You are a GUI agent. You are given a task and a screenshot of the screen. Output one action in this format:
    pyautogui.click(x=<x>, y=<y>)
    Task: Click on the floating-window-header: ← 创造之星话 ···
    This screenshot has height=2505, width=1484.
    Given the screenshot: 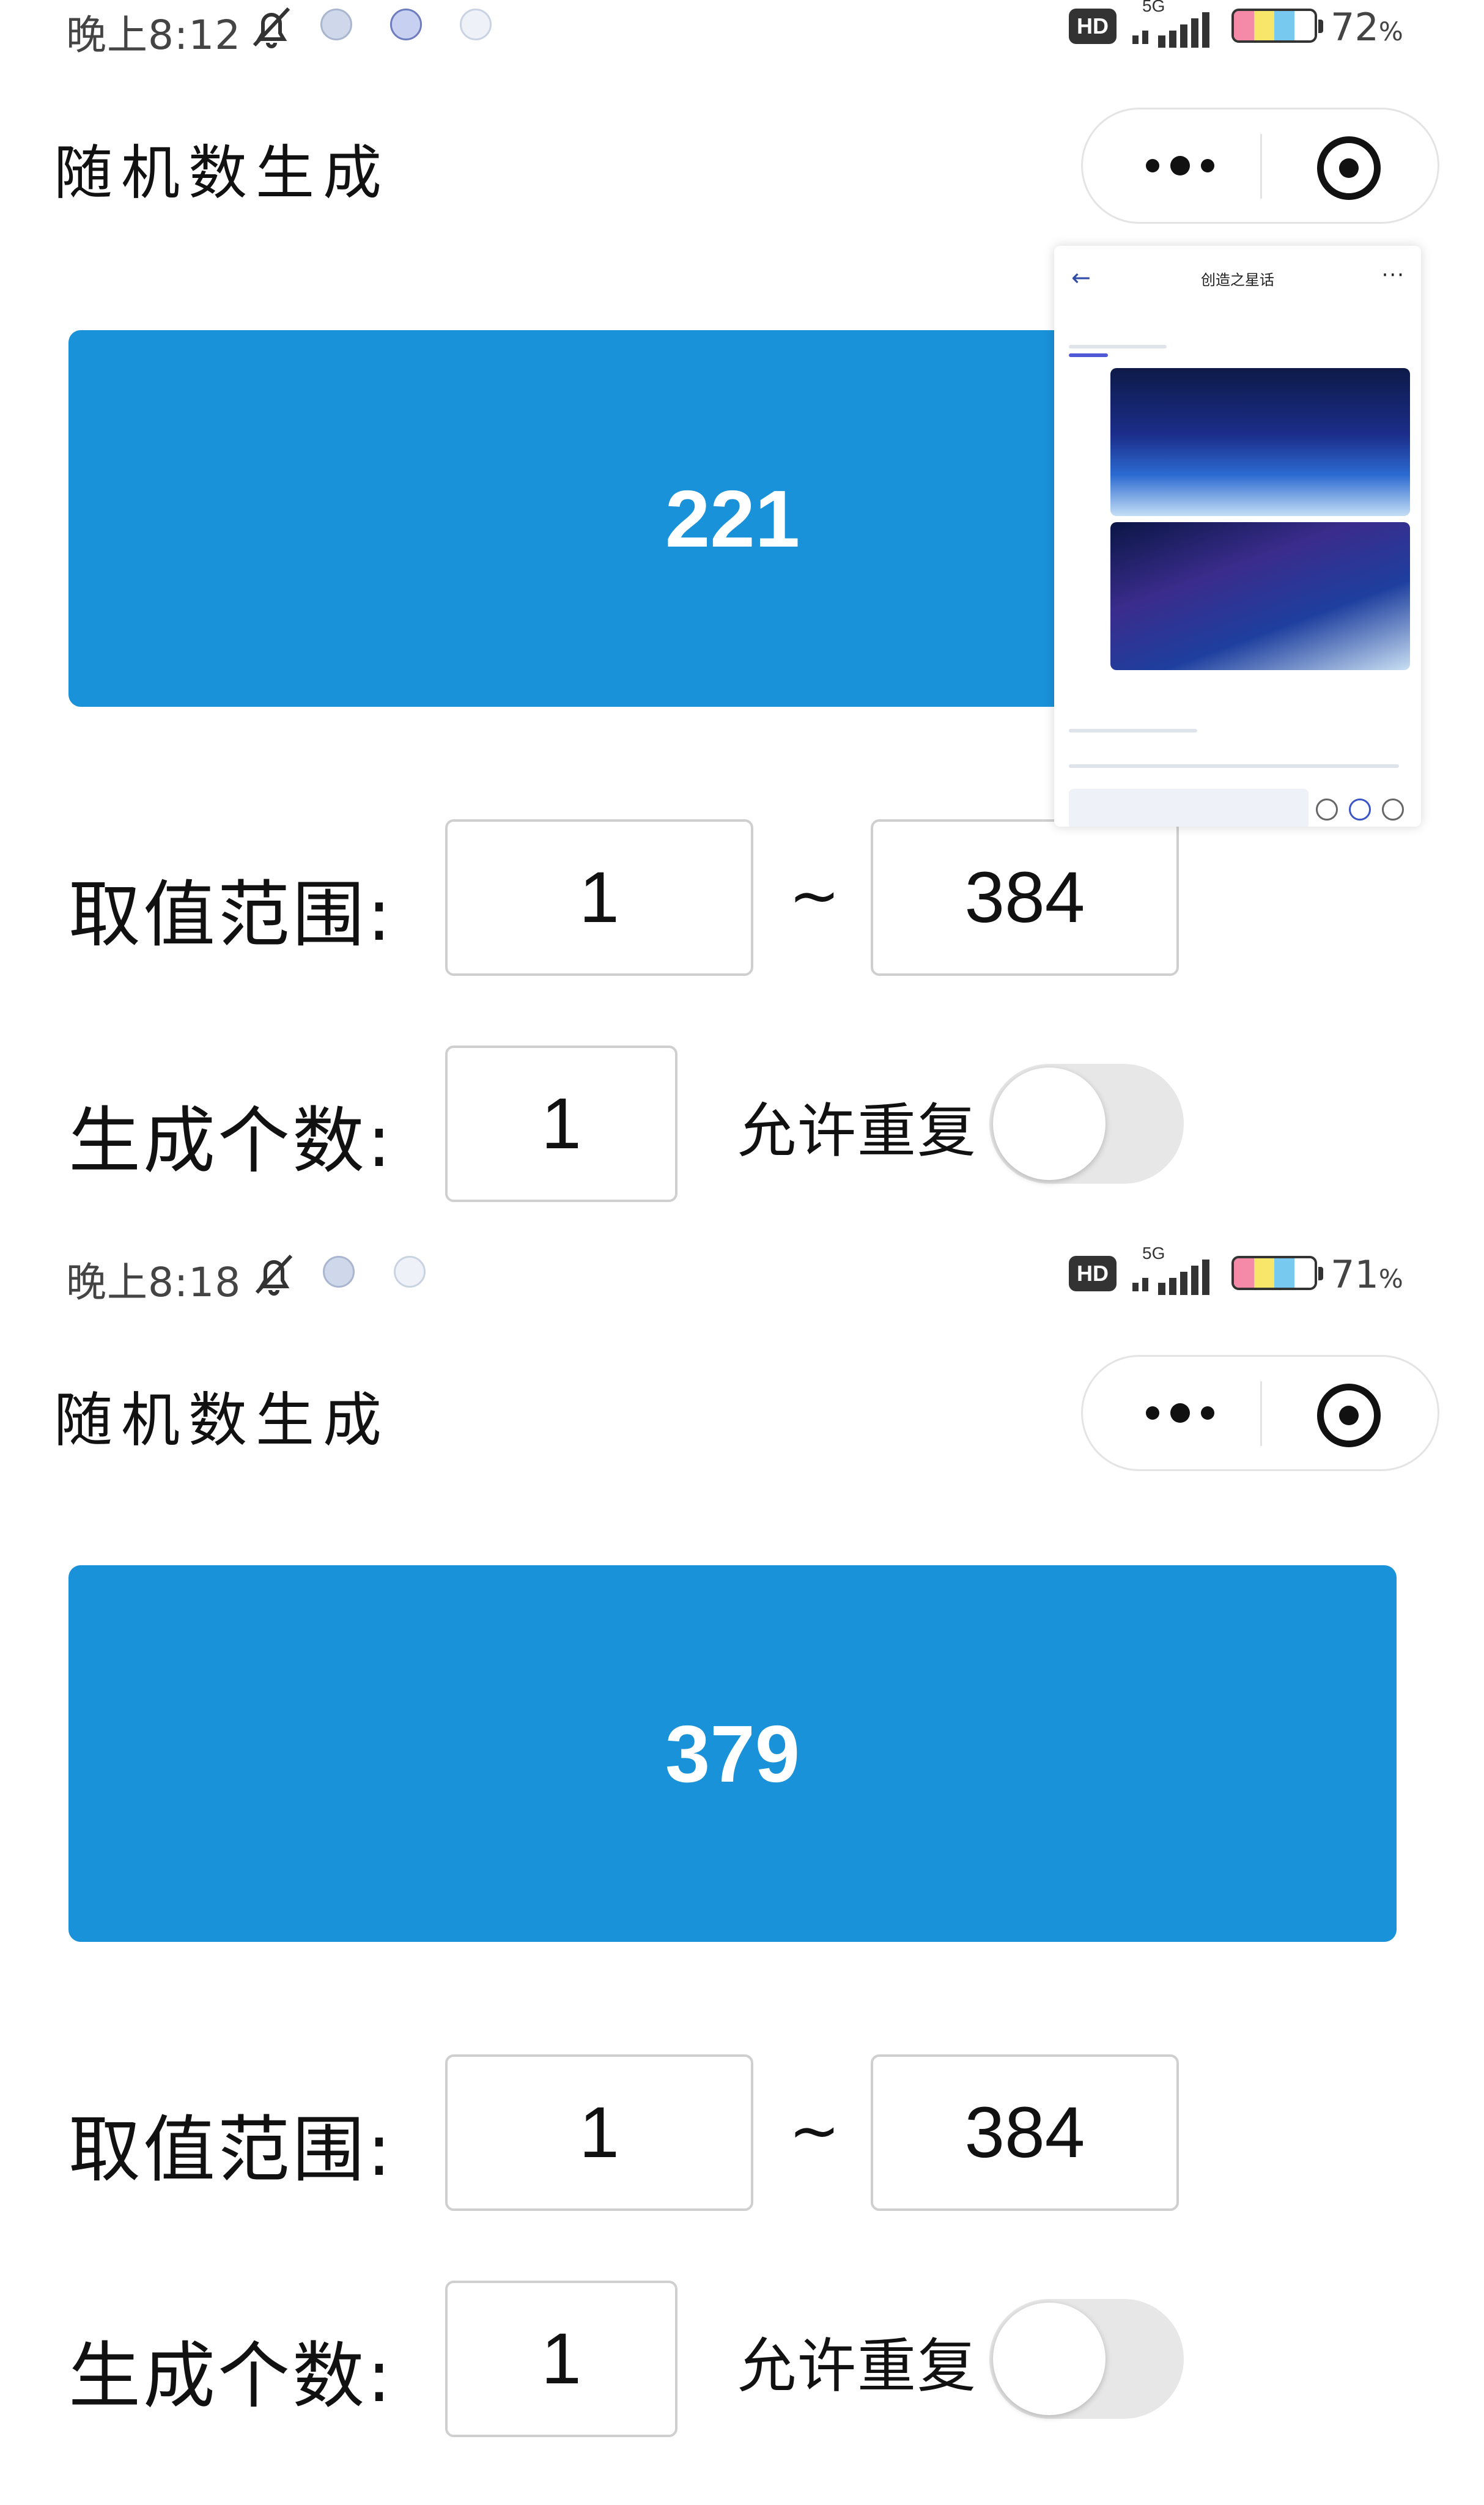 What is the action you would take?
    pyautogui.click(x=1237, y=276)
    